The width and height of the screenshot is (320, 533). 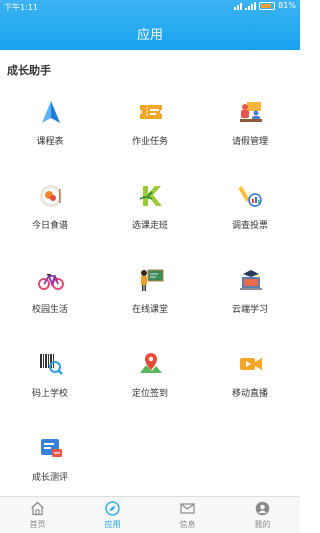 I want to click on app-label: 选课走班, so click(x=149, y=226).